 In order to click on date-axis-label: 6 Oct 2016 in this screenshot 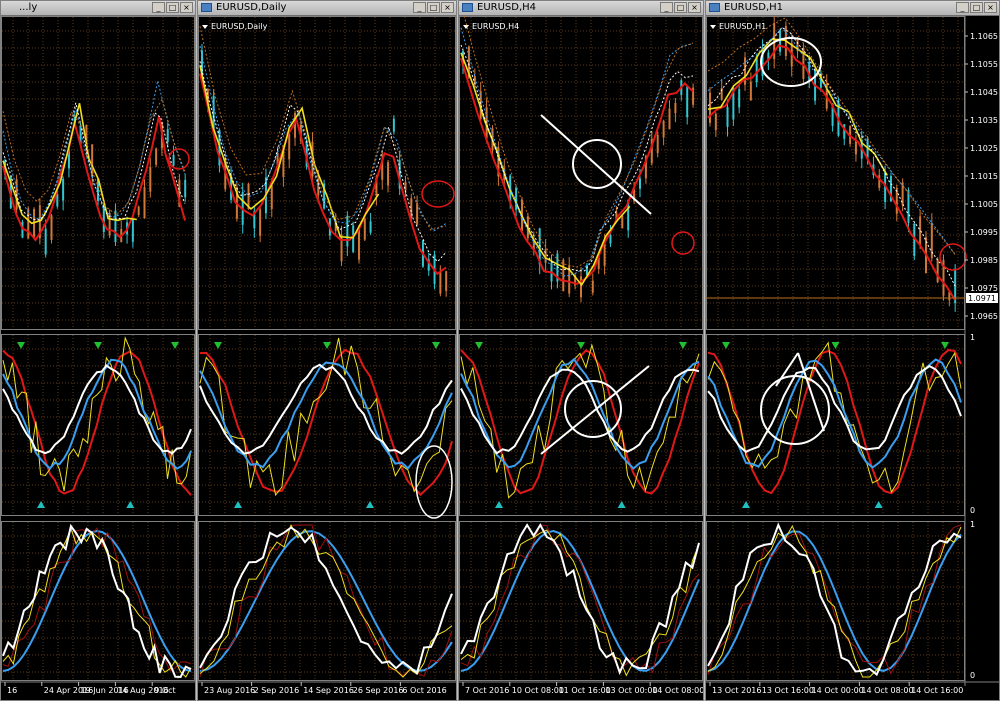, I will do `click(424, 690)`.